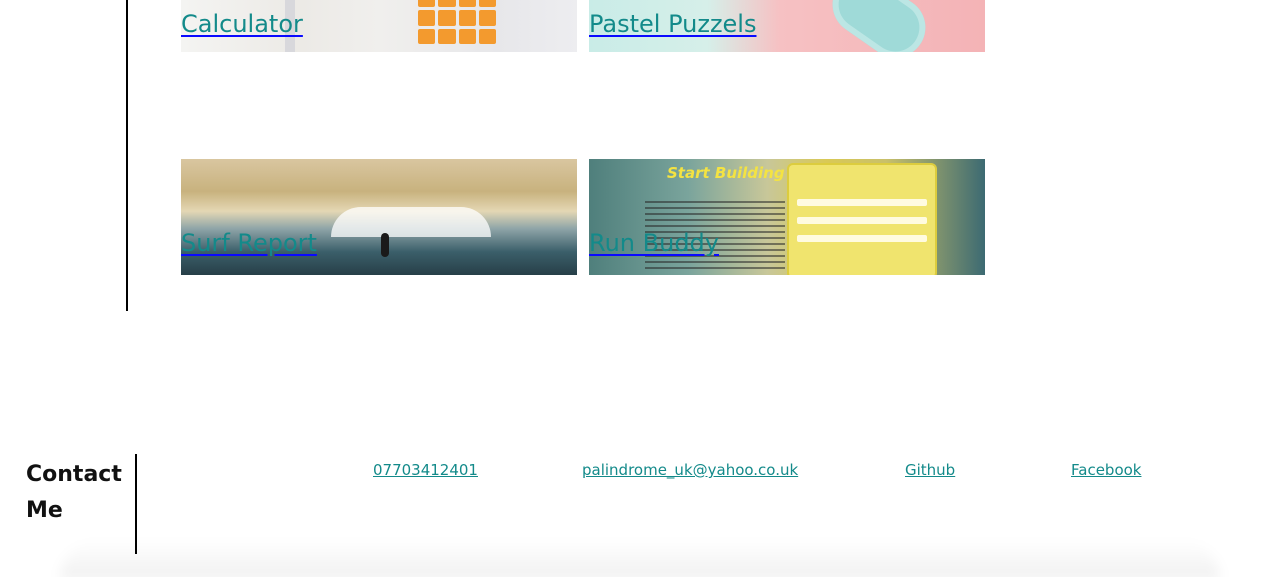  I want to click on wave-illustration, so click(411, 222).